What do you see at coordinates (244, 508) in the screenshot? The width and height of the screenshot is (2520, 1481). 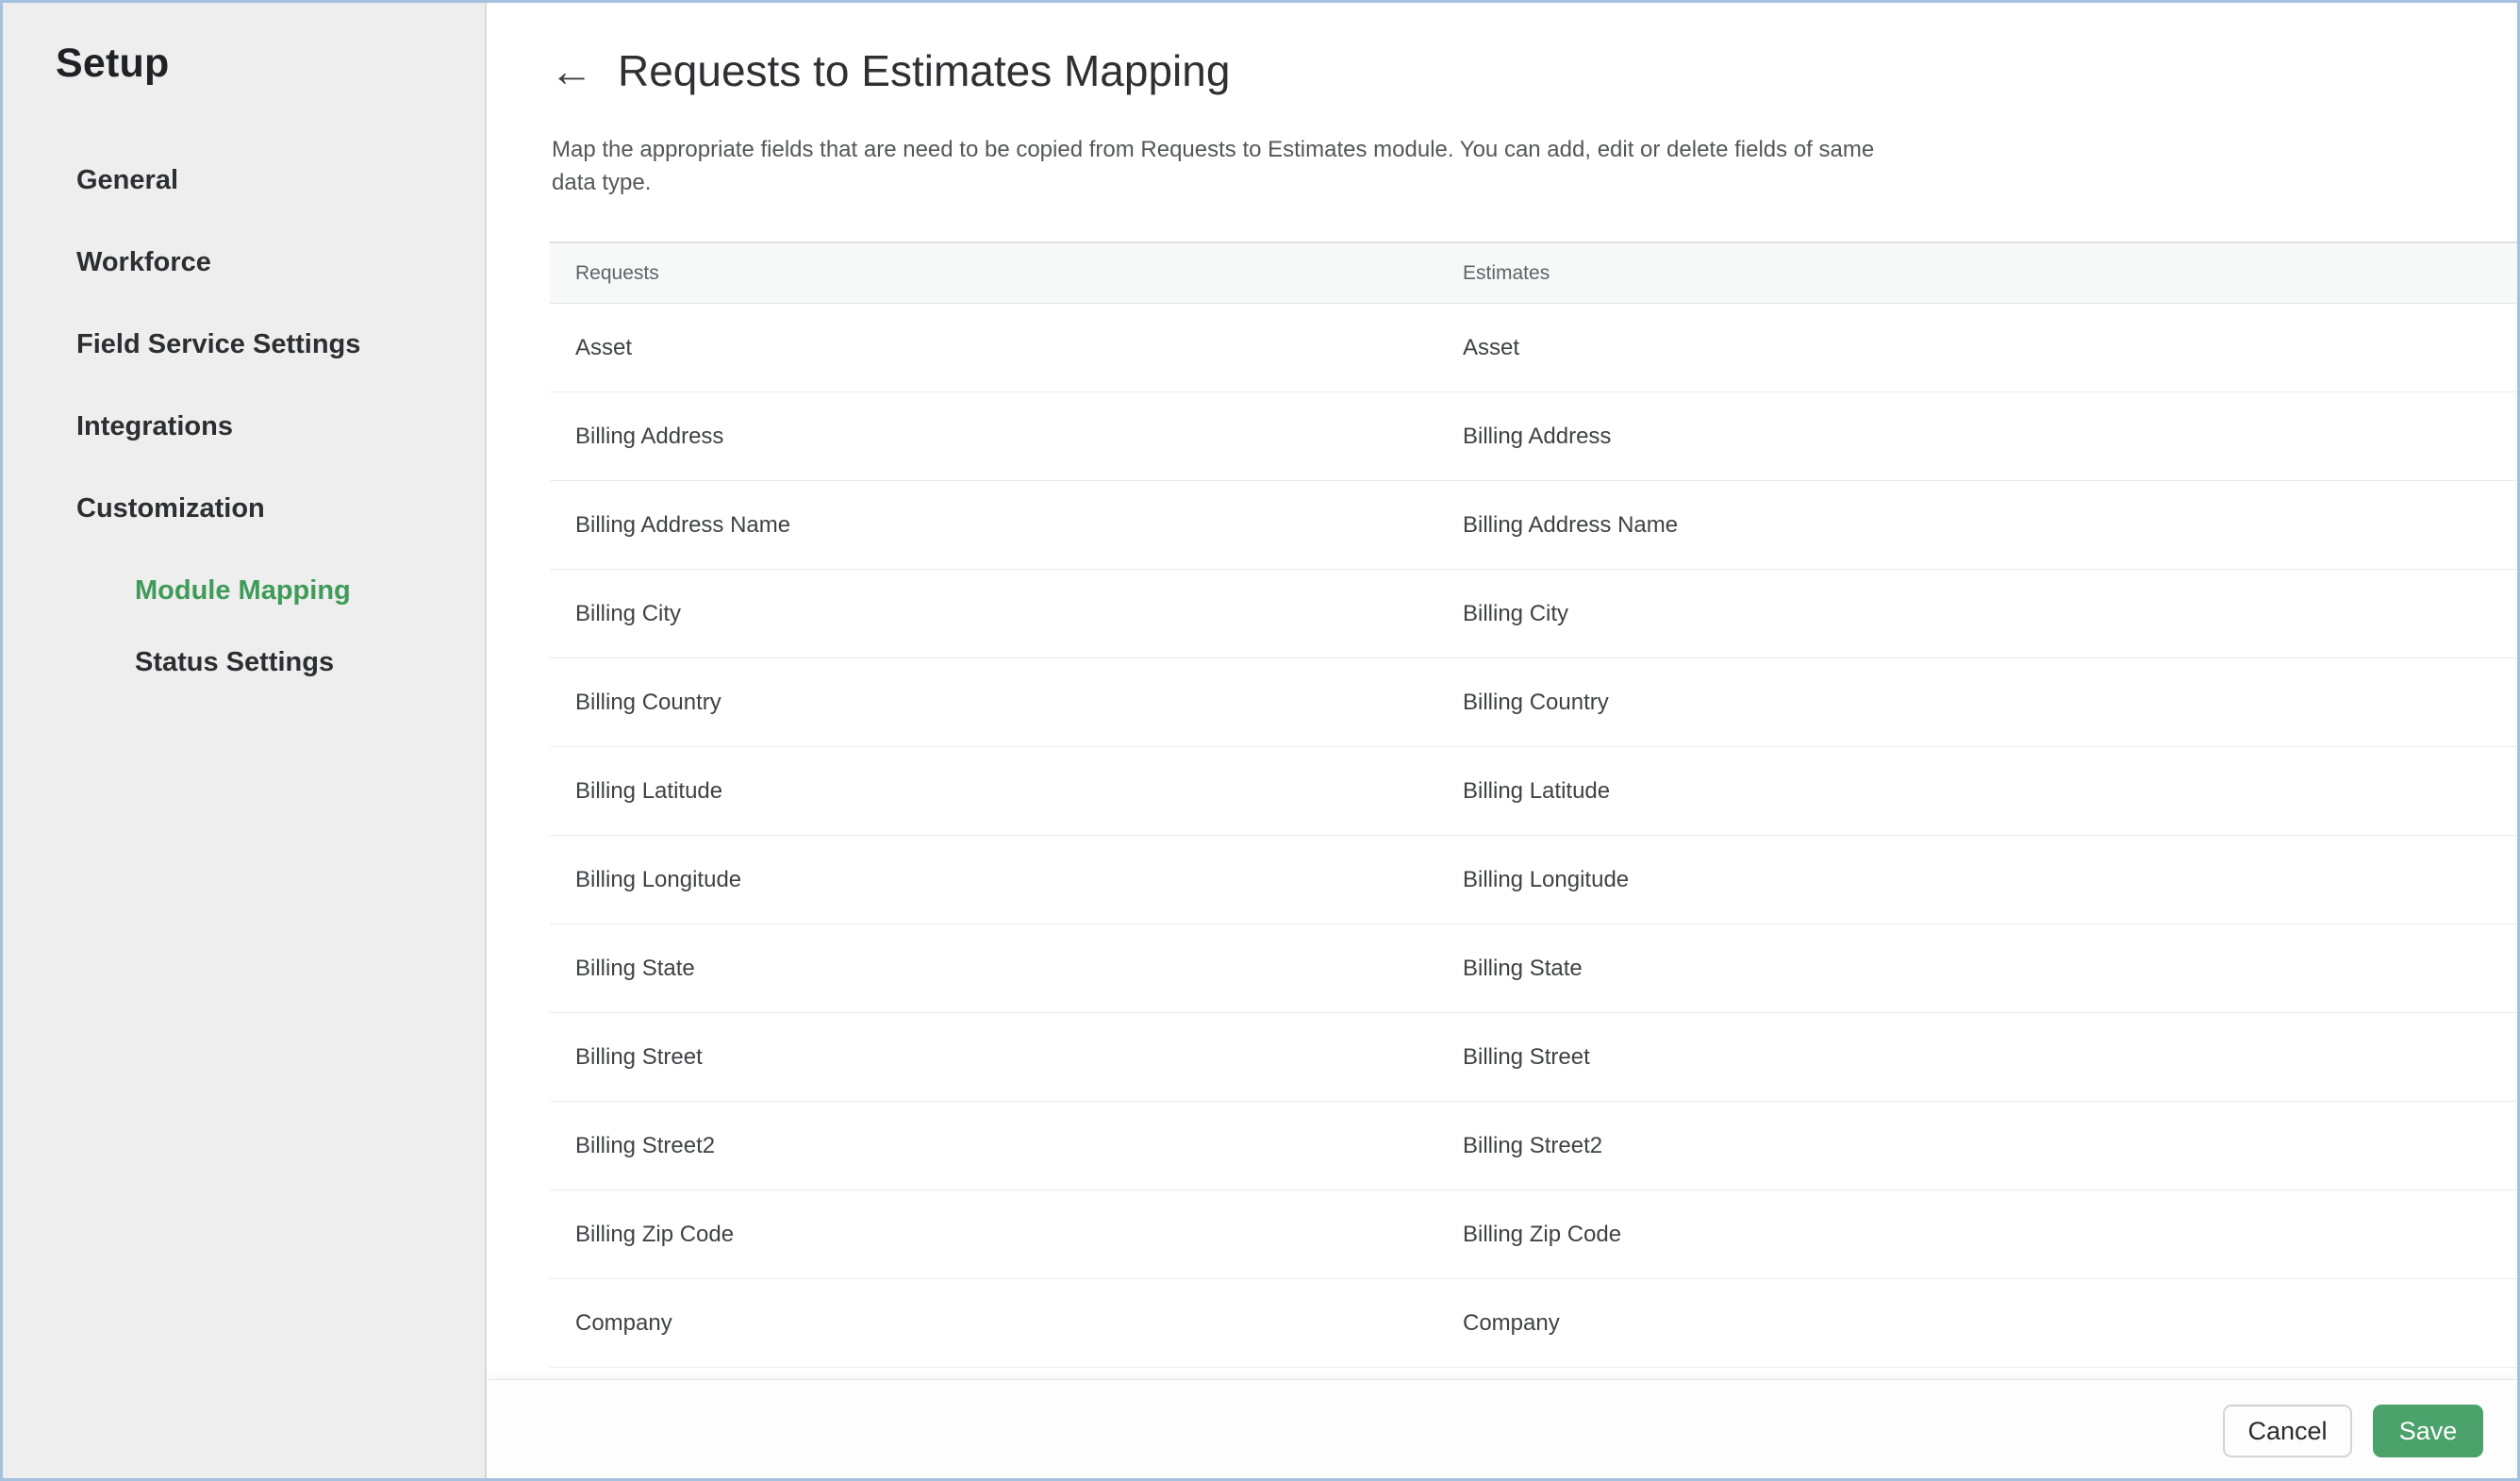 I see `sidebar-item-customization: Customization` at bounding box center [244, 508].